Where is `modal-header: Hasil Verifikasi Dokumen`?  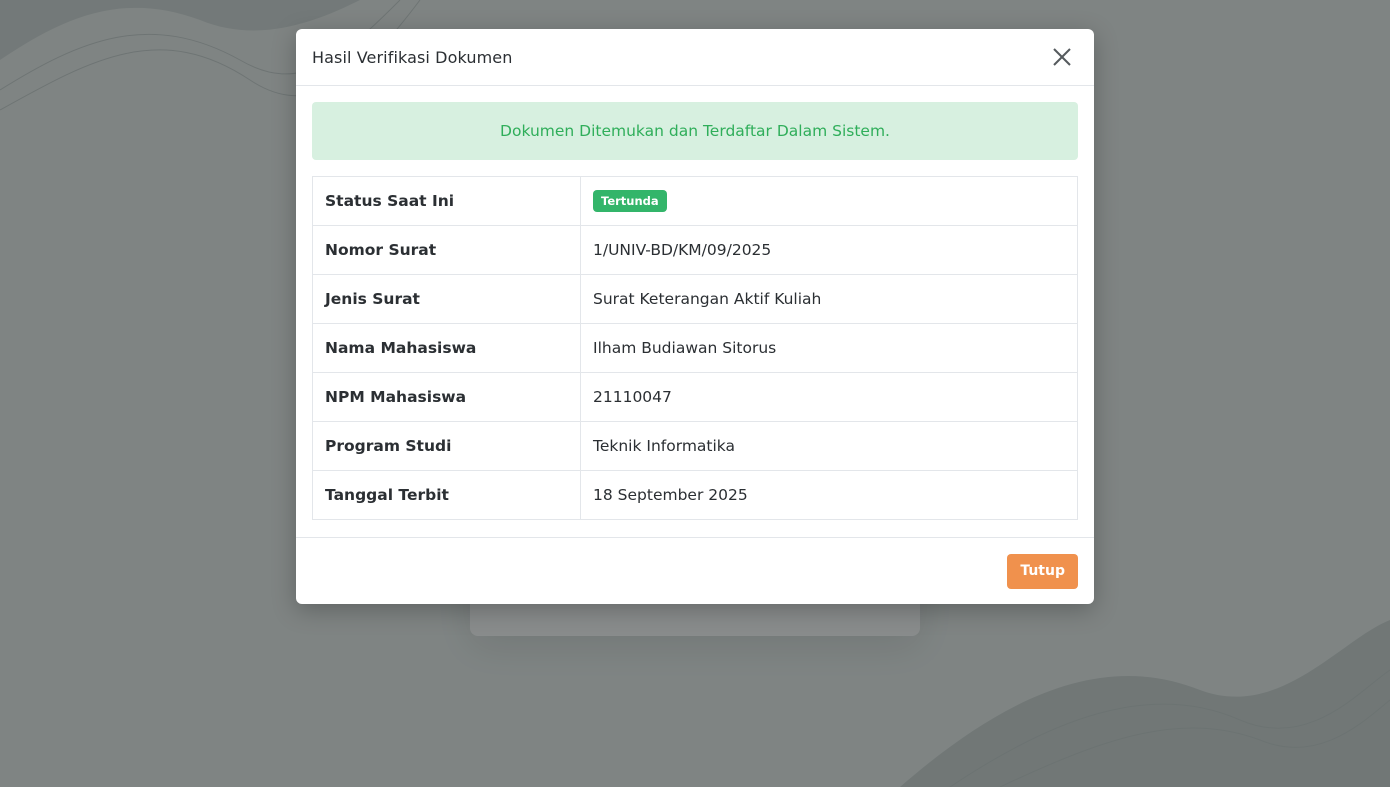 modal-header: Hasil Verifikasi Dokumen is located at coordinates (695, 57).